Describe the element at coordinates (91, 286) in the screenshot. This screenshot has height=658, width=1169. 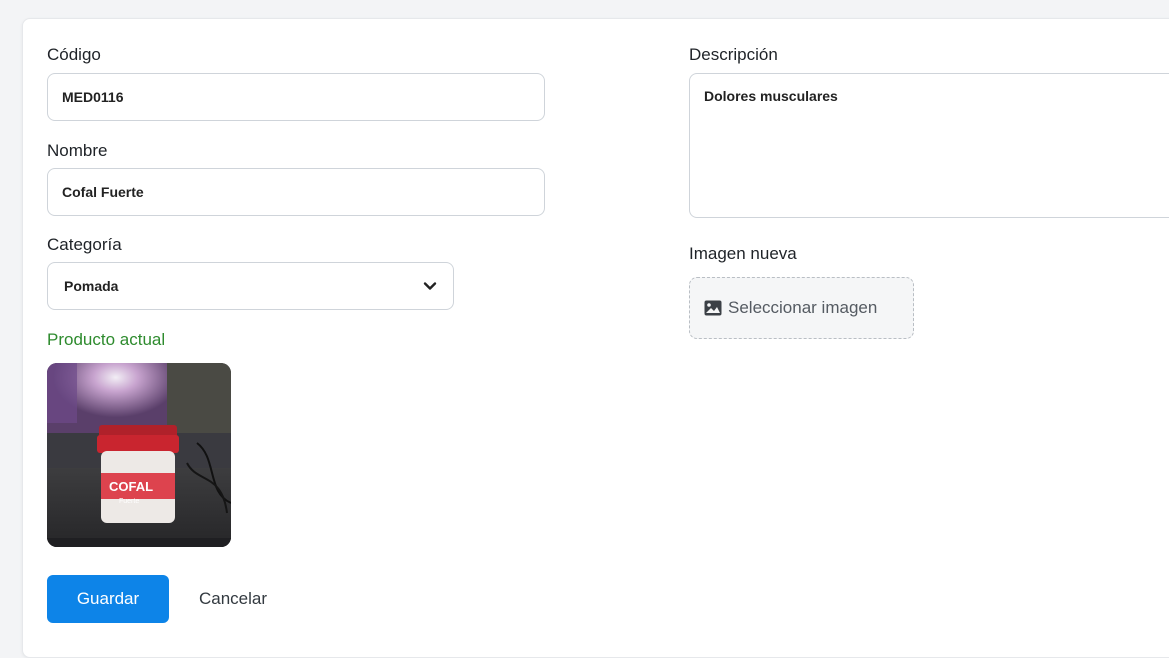
I see `category-selected-value: Pomada` at that location.